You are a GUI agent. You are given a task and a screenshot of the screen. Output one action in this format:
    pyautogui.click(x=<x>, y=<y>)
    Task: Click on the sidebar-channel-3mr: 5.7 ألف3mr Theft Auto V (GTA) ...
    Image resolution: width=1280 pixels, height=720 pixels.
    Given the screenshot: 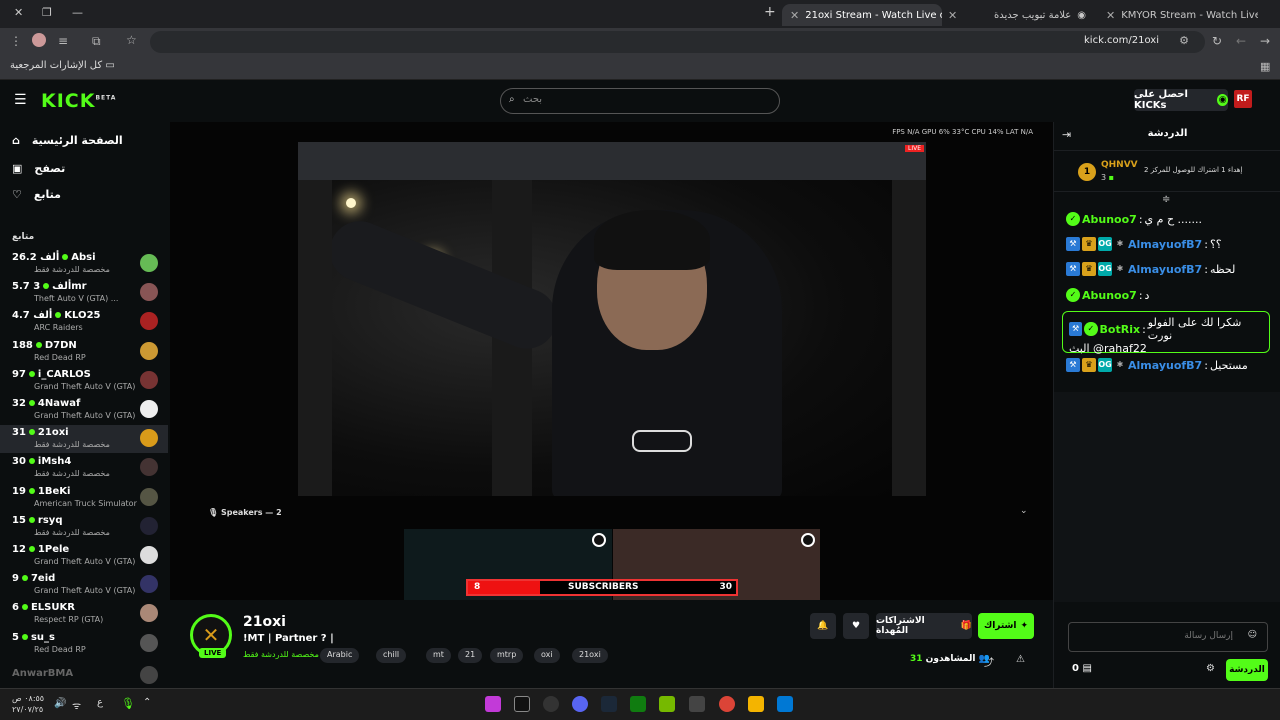 What is the action you would take?
    pyautogui.click(x=84, y=293)
    